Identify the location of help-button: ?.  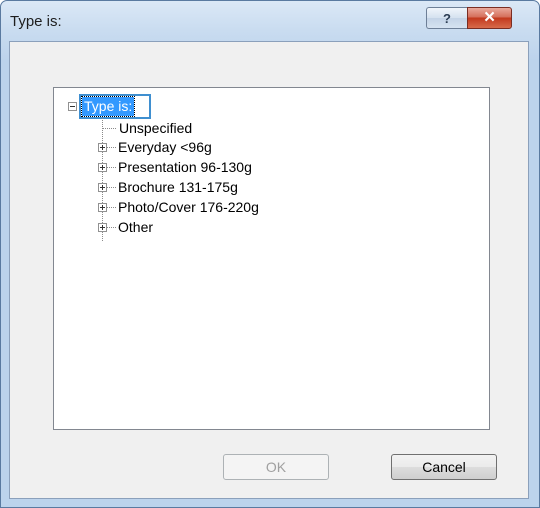
(446, 18).